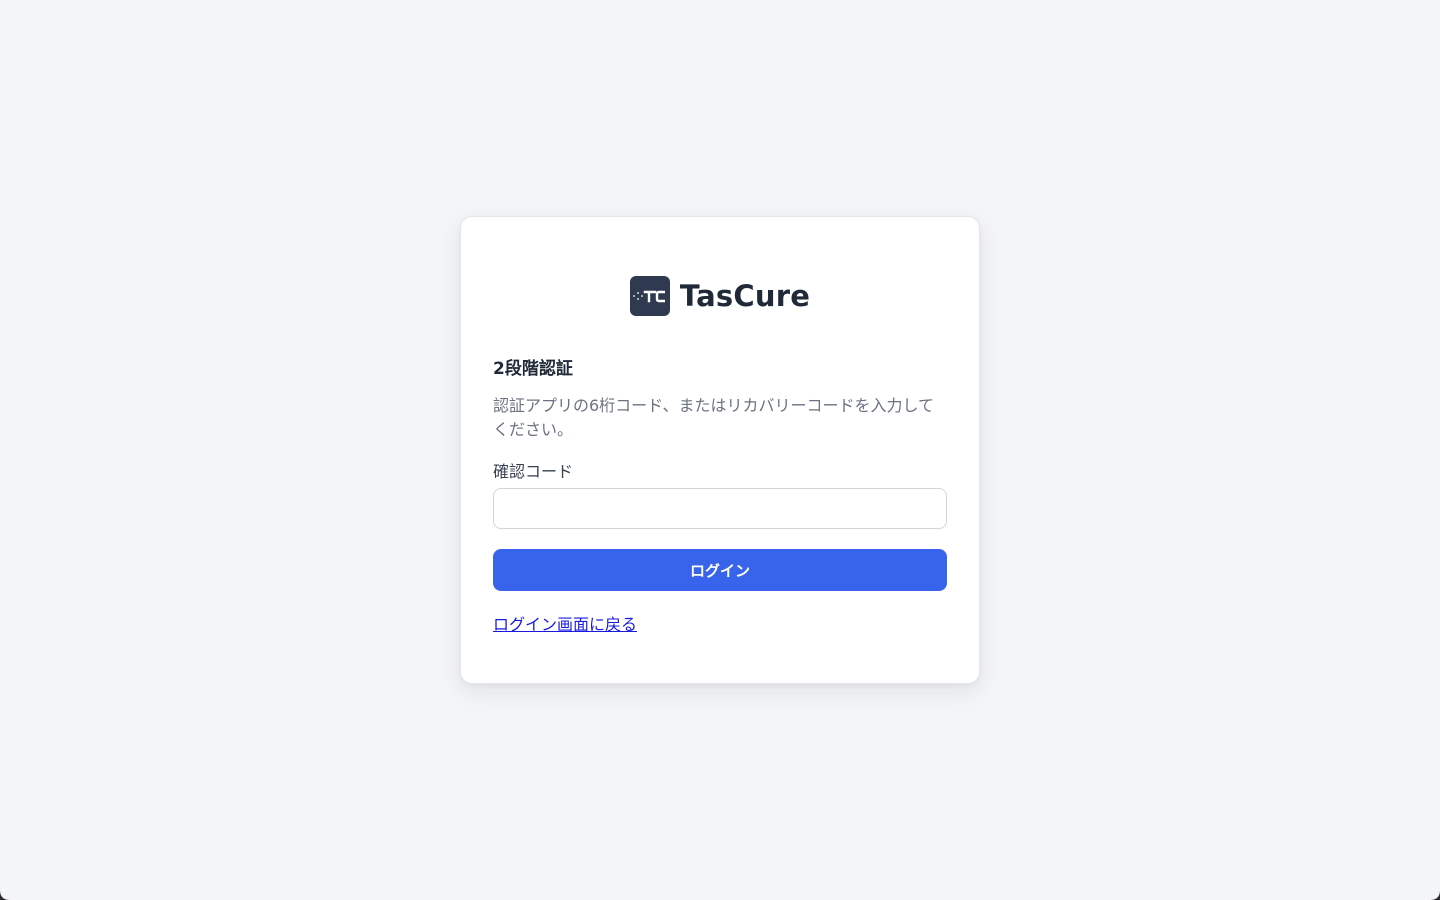 This screenshot has height=900, width=1440. Describe the element at coordinates (745, 296) in the screenshot. I see `brand-name: TasCure` at that location.